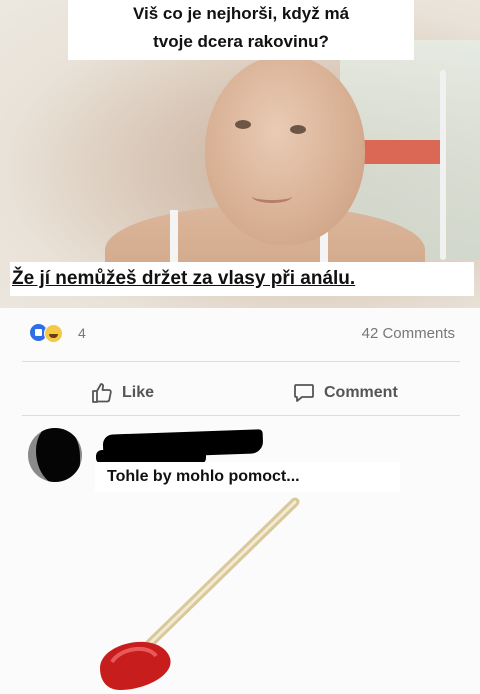 The width and height of the screenshot is (480, 694). What do you see at coordinates (285, 150) in the screenshot?
I see `child-head` at bounding box center [285, 150].